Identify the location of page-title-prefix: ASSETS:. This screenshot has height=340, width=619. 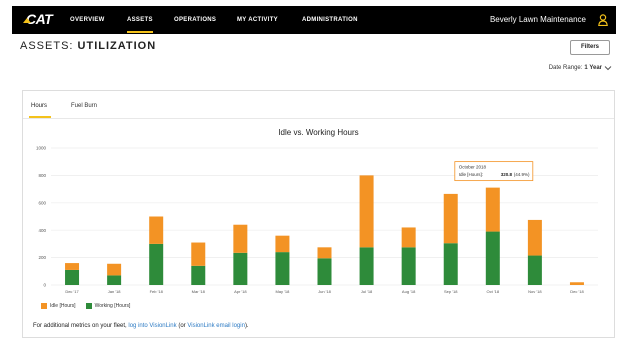
(47, 46).